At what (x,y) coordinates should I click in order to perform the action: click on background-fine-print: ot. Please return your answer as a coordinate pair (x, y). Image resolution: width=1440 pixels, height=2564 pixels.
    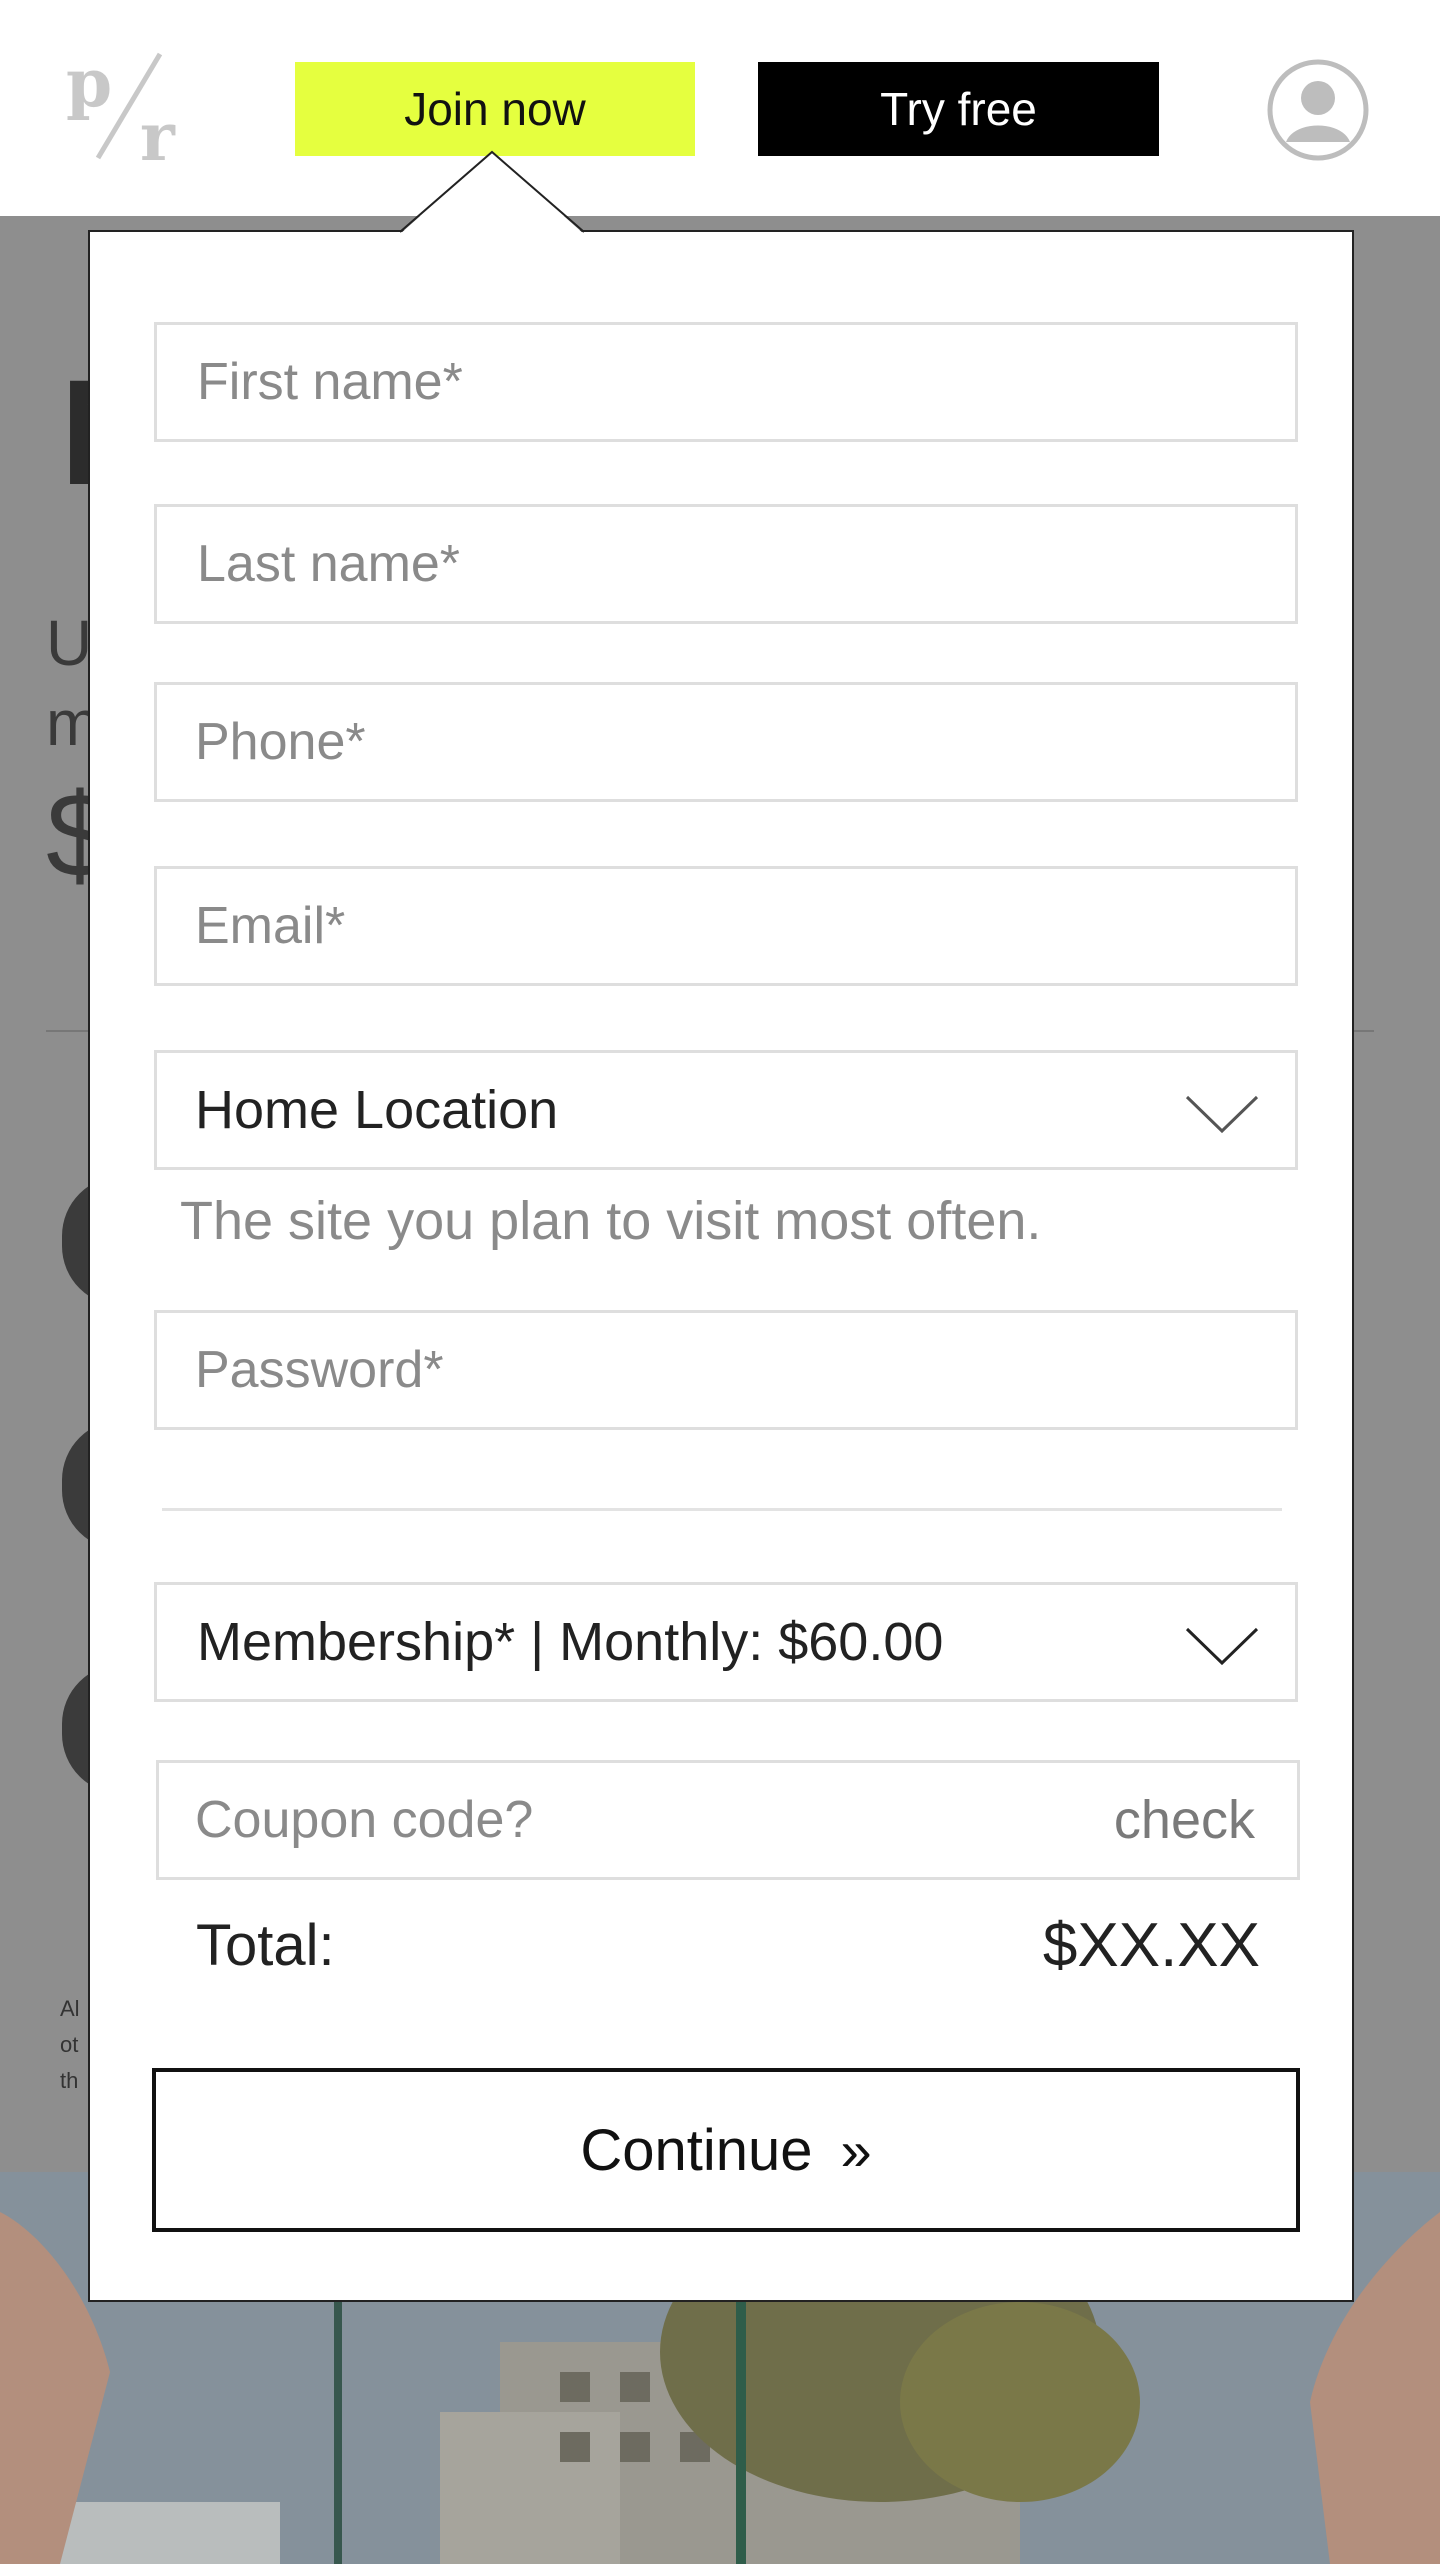
    Looking at the image, I should click on (69, 2044).